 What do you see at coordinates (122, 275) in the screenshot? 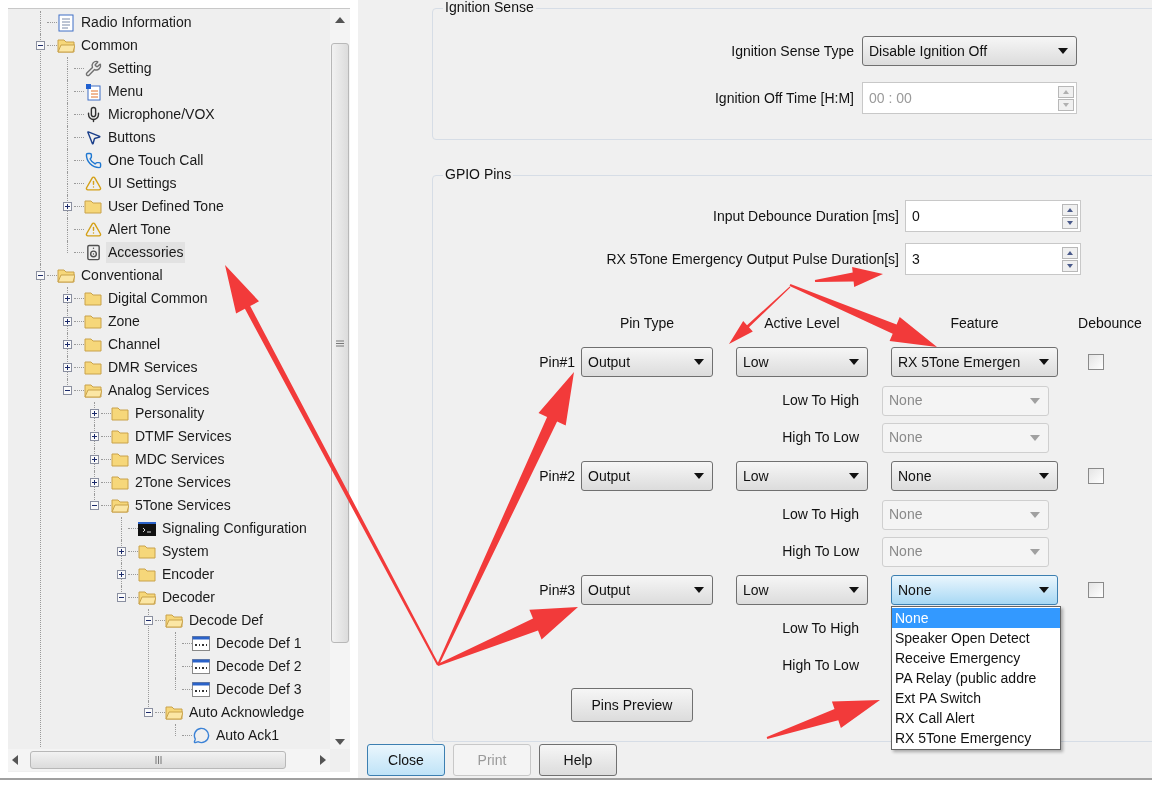
I see `tree-item: Conventional` at bounding box center [122, 275].